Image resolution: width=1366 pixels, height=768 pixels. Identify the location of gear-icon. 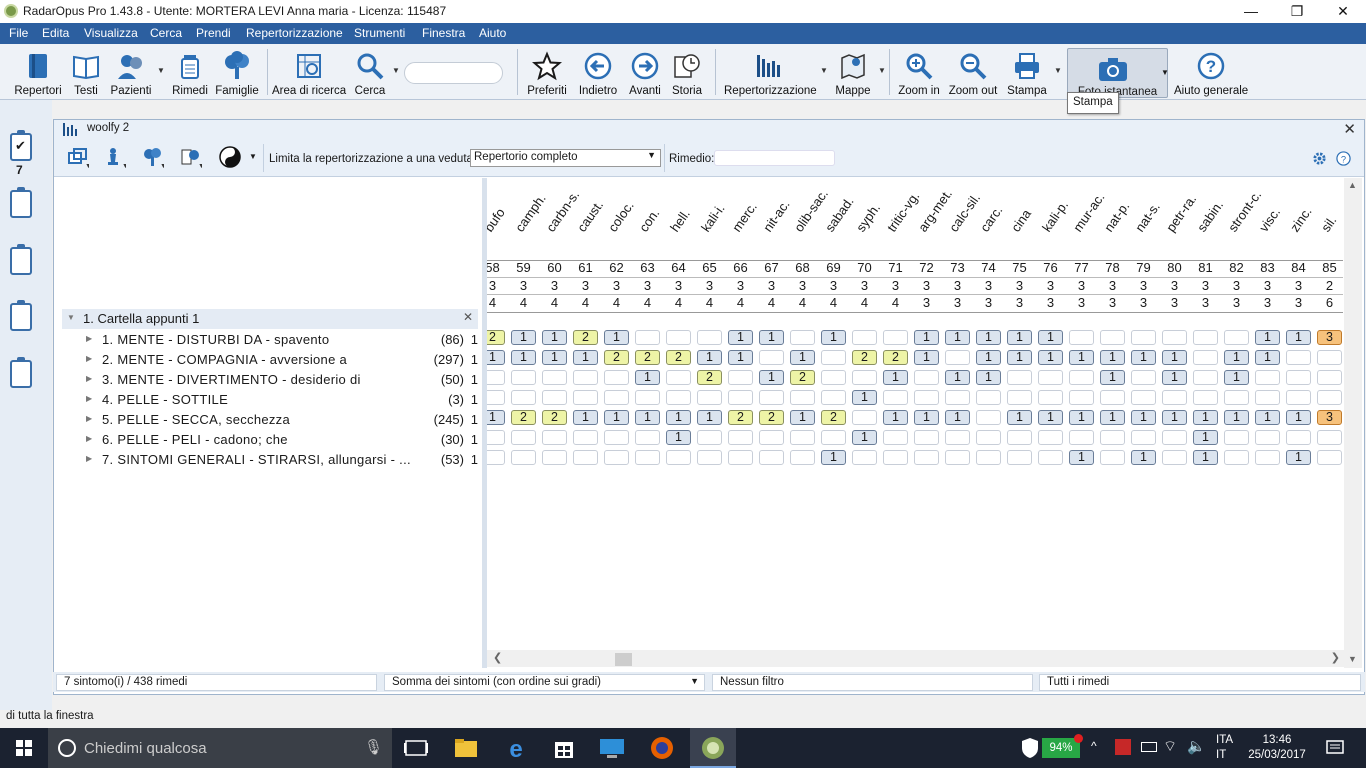
(1319, 158).